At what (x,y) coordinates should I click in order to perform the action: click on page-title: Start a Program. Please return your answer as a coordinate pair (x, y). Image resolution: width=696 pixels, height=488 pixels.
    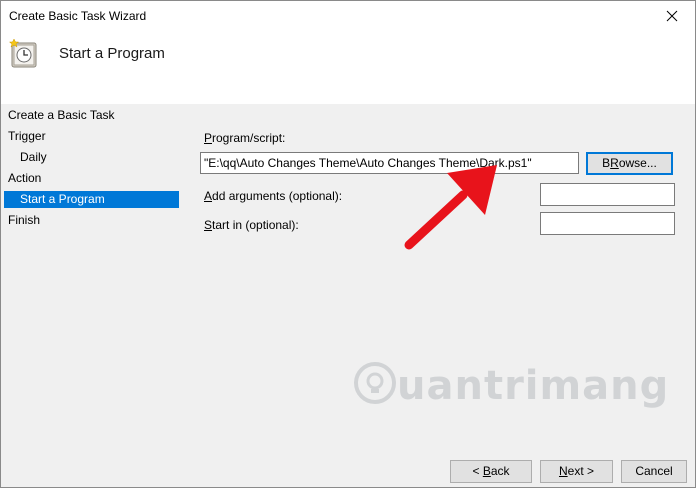
    Looking at the image, I should click on (112, 53).